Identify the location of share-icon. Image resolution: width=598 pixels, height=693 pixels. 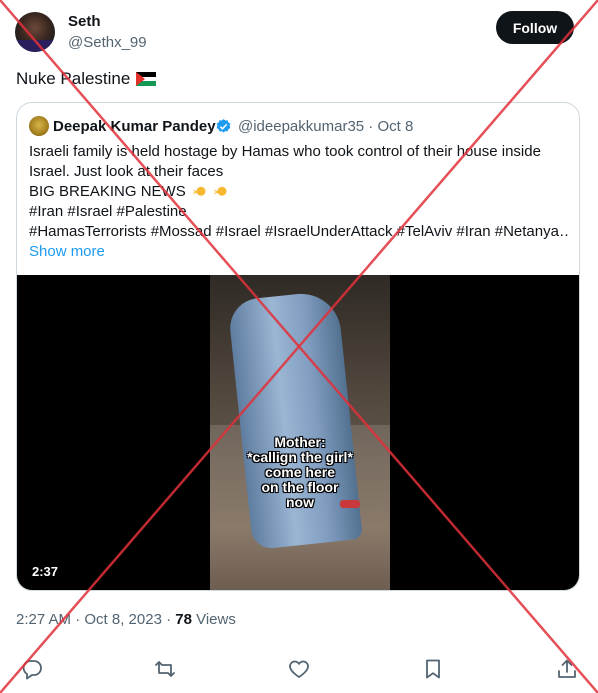
(567, 669).